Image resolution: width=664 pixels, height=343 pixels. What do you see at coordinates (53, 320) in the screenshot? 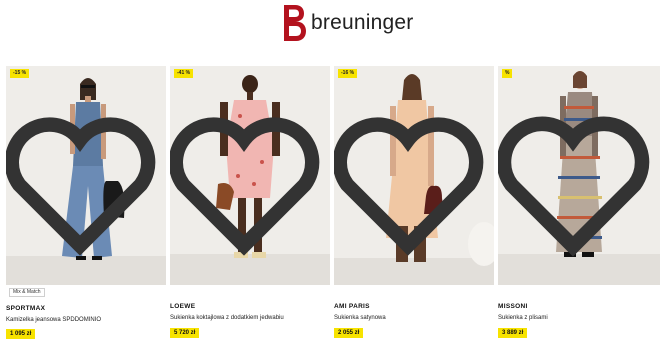
I see `product-name: Kamizelka jeansowa SPDDOMINIO` at bounding box center [53, 320].